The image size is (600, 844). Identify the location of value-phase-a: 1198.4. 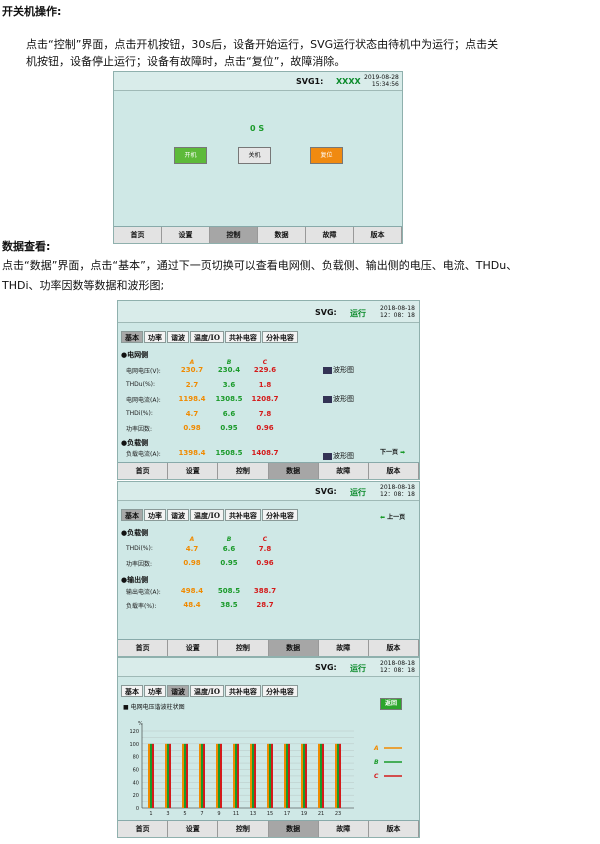
(192, 399).